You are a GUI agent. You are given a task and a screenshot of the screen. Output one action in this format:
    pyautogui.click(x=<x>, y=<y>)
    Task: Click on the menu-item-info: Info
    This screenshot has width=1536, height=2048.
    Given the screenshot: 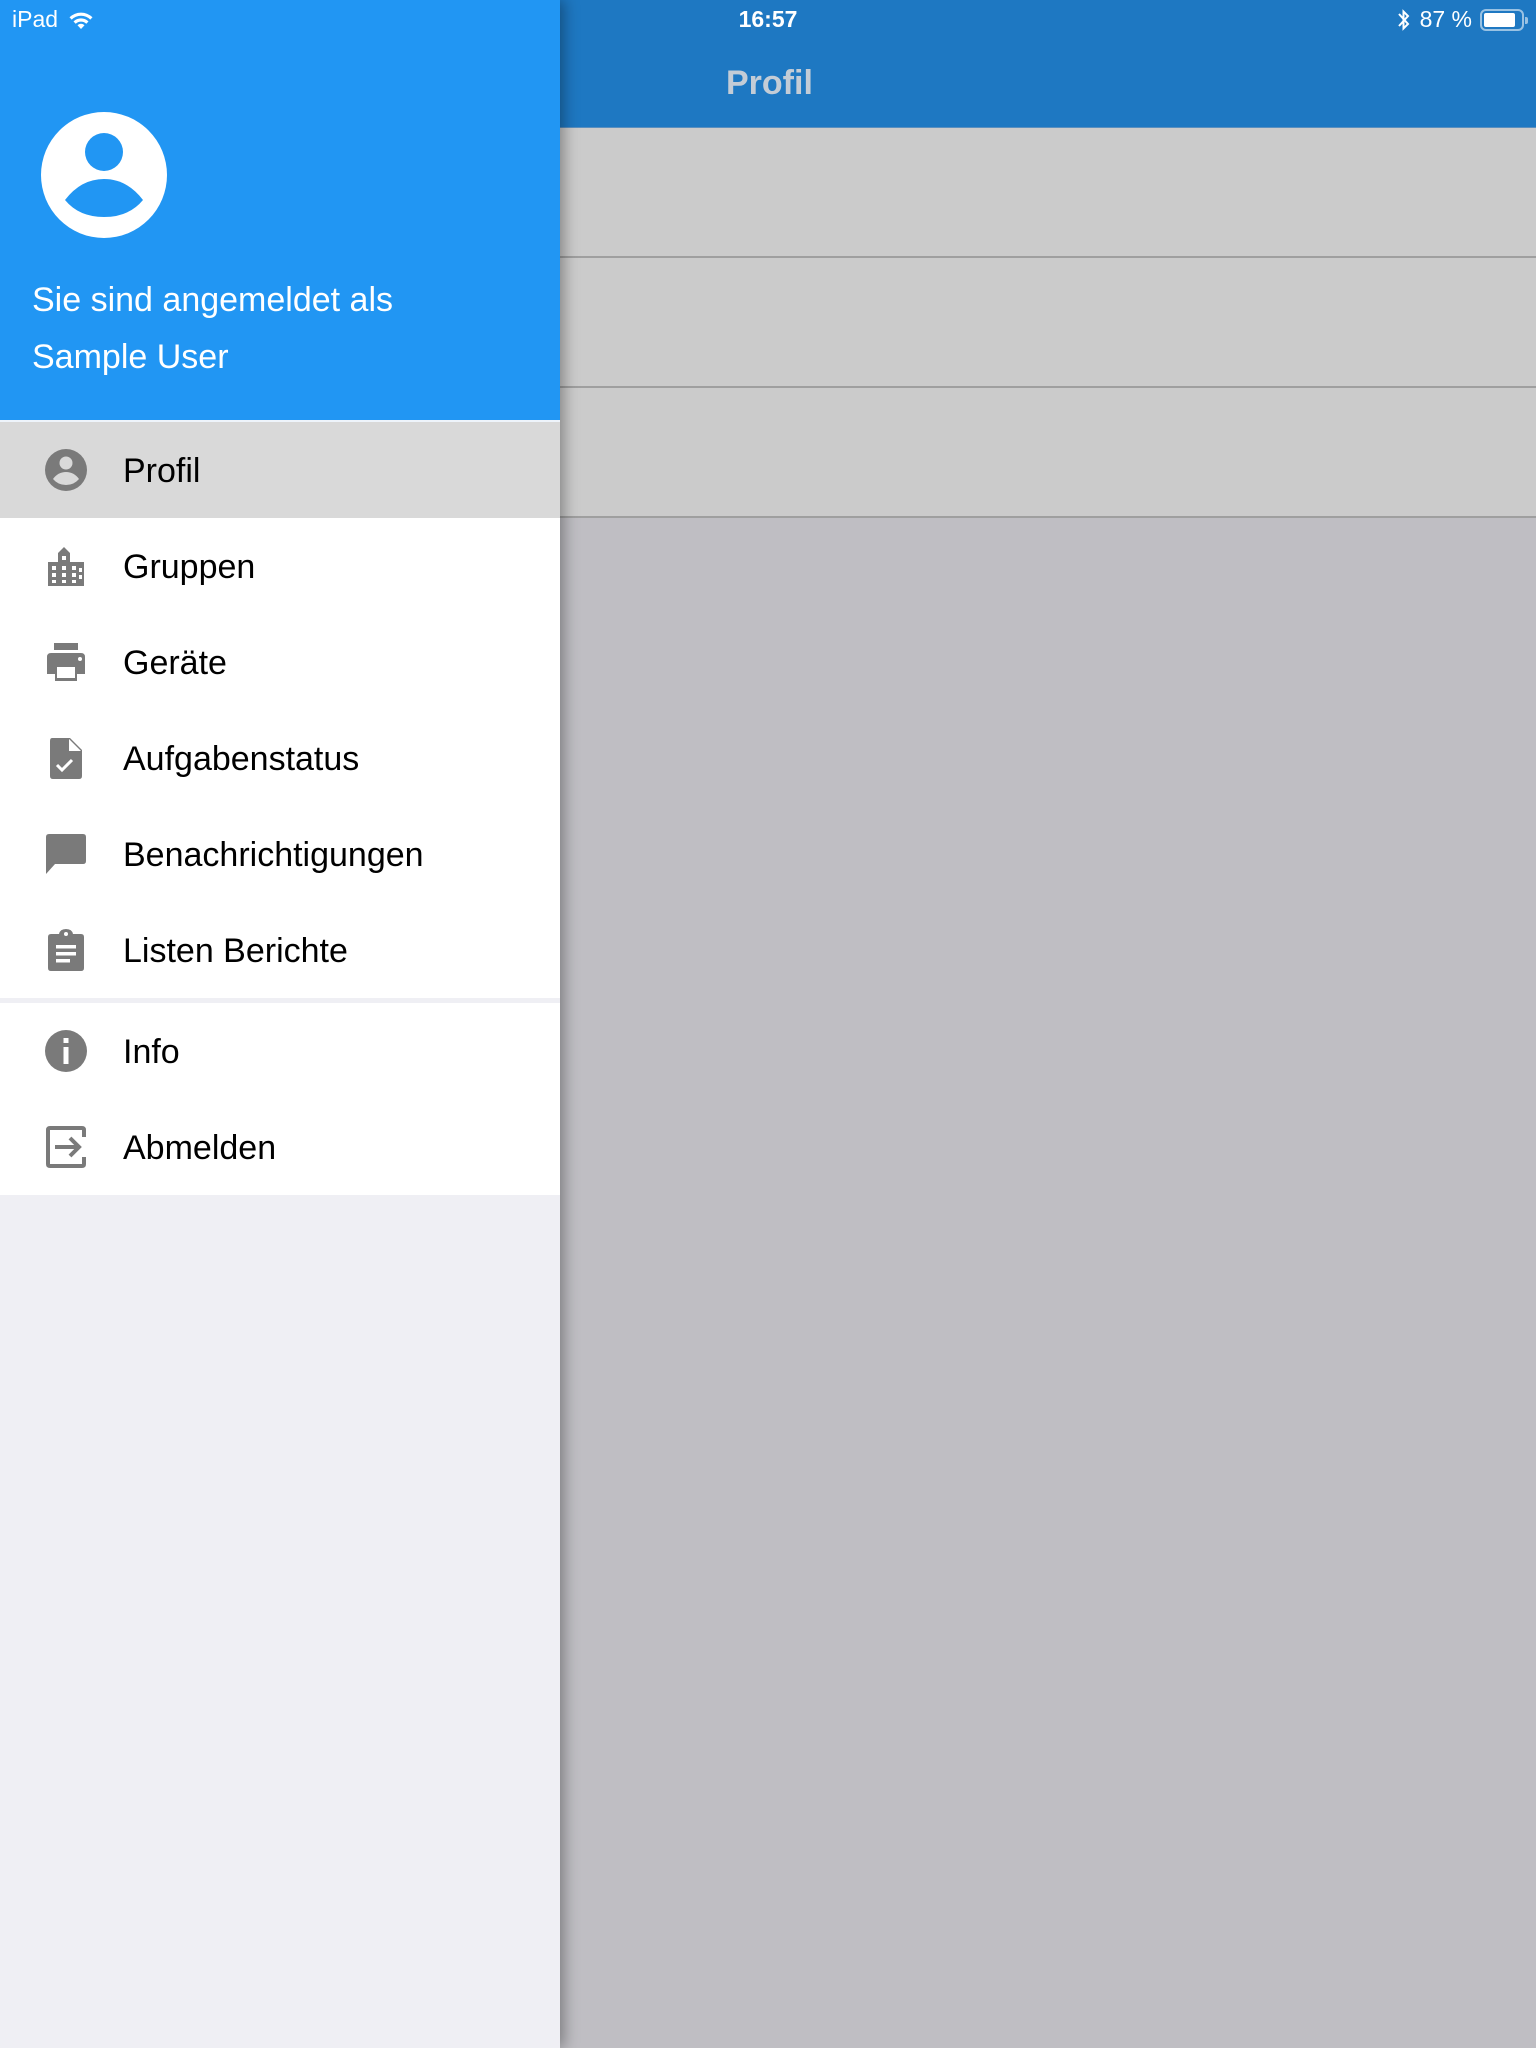 What is the action you would take?
    pyautogui.click(x=280, y=1051)
    